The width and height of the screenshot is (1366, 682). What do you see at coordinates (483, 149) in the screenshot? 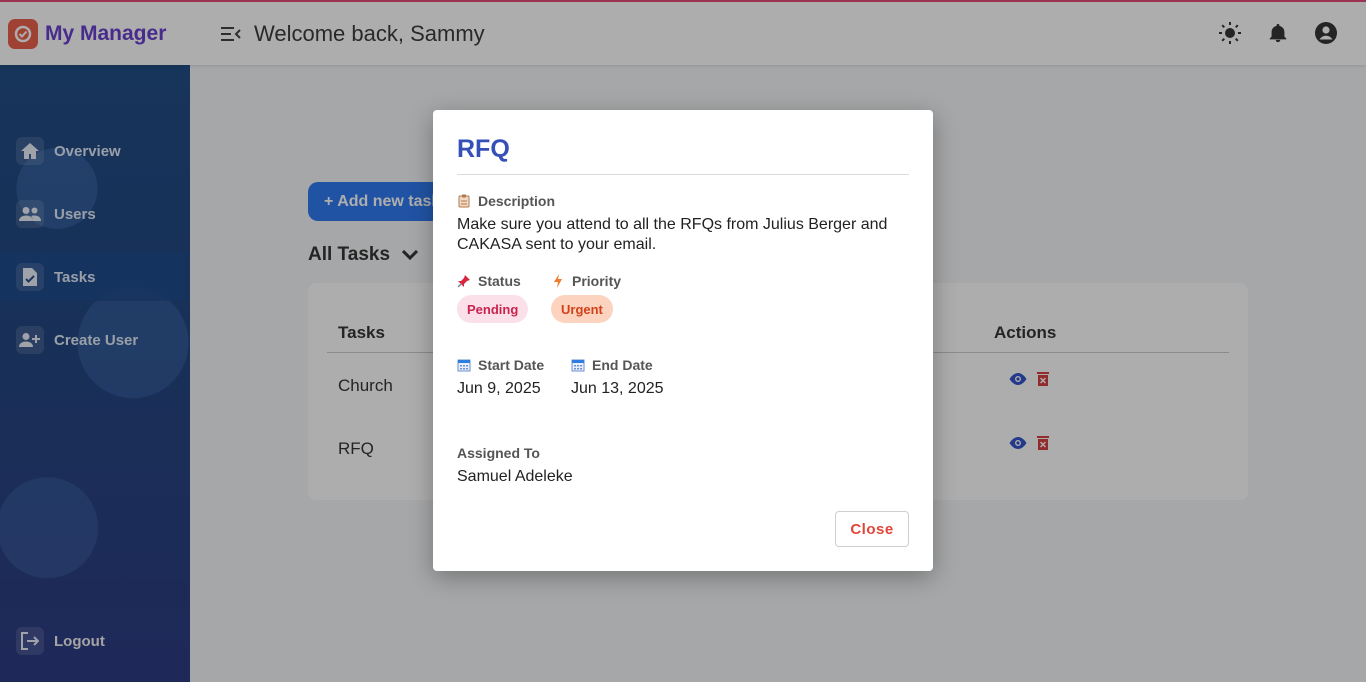
I see `modal-title: RFQ` at bounding box center [483, 149].